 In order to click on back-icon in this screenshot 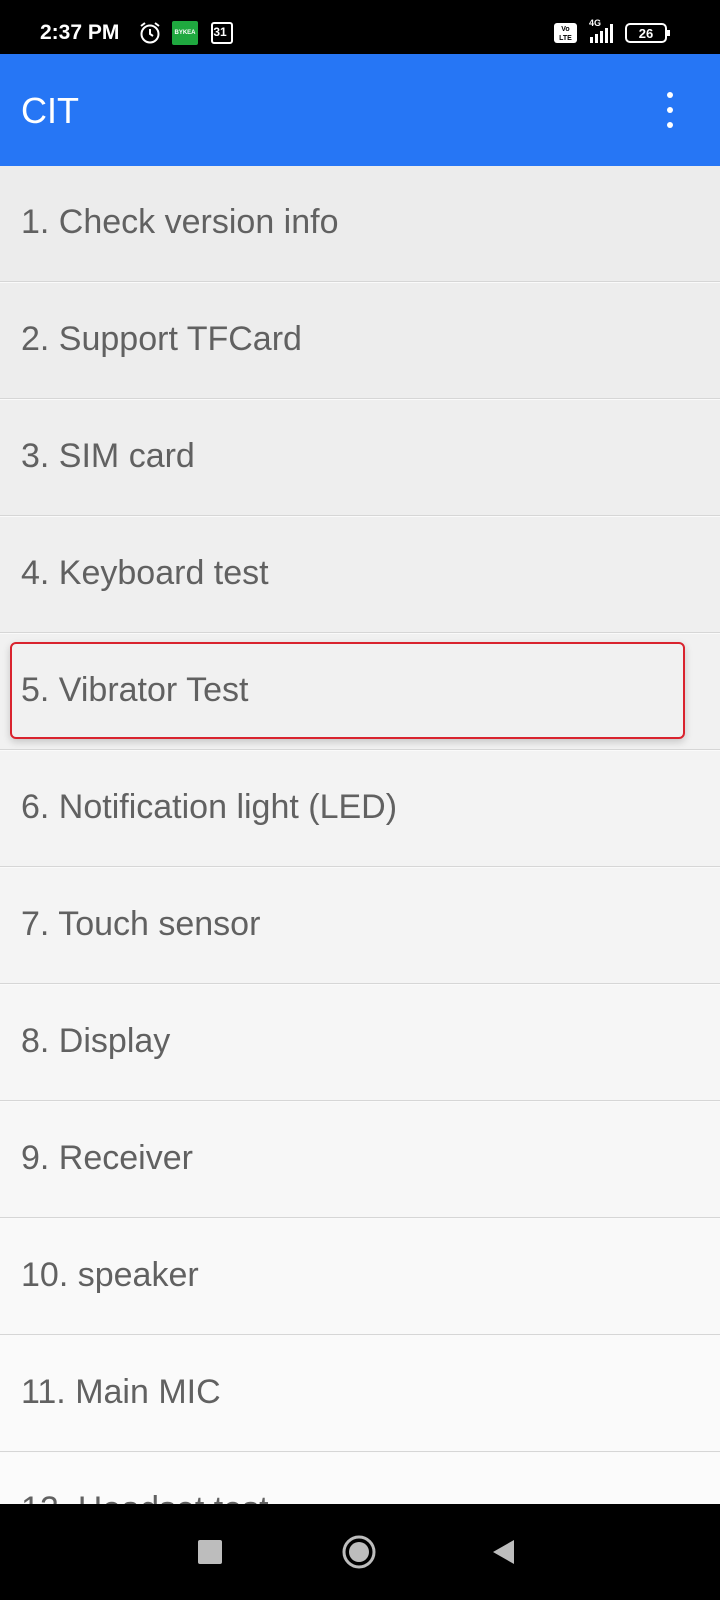, I will do `click(504, 1552)`.